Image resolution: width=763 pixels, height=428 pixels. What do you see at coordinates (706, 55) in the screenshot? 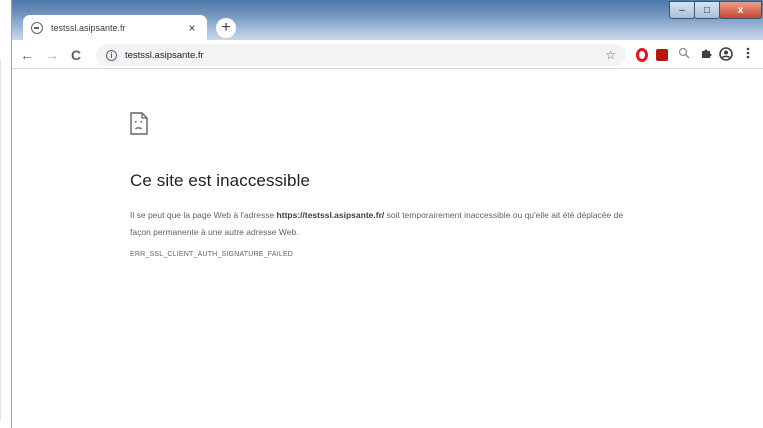
I see `puzzle-icon` at bounding box center [706, 55].